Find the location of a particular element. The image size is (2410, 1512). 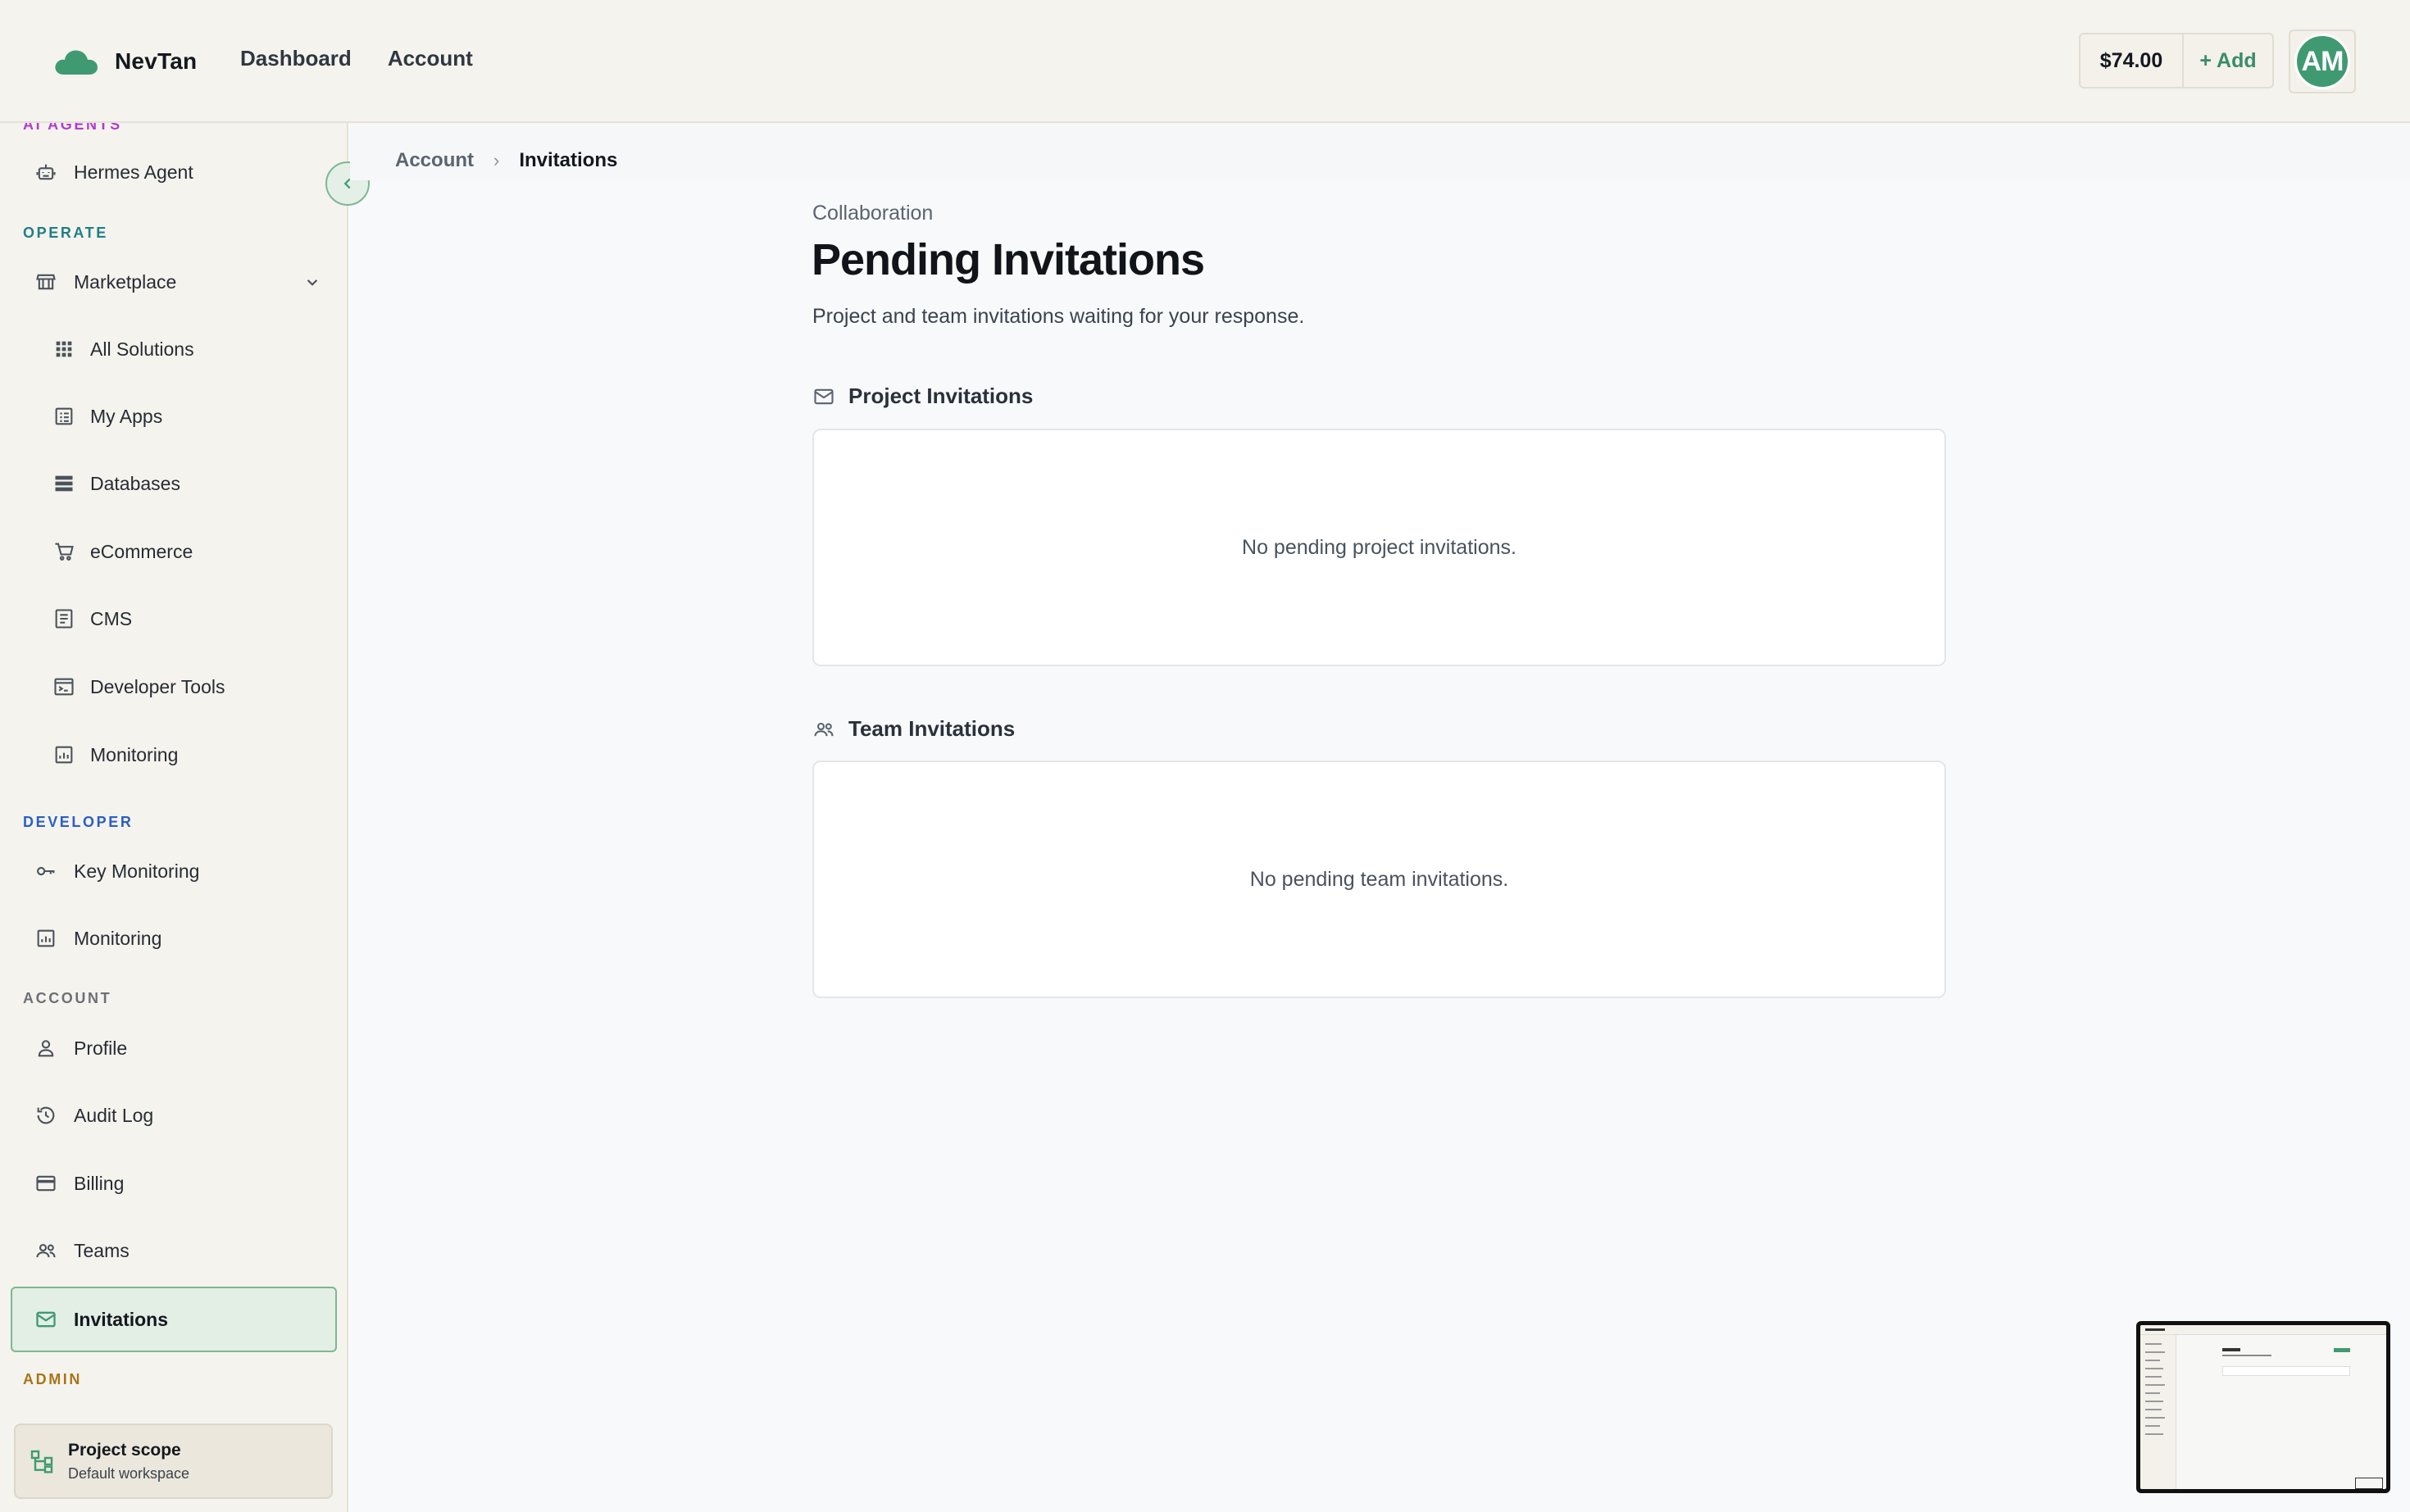

terminal-icon is located at coordinates (64, 687).